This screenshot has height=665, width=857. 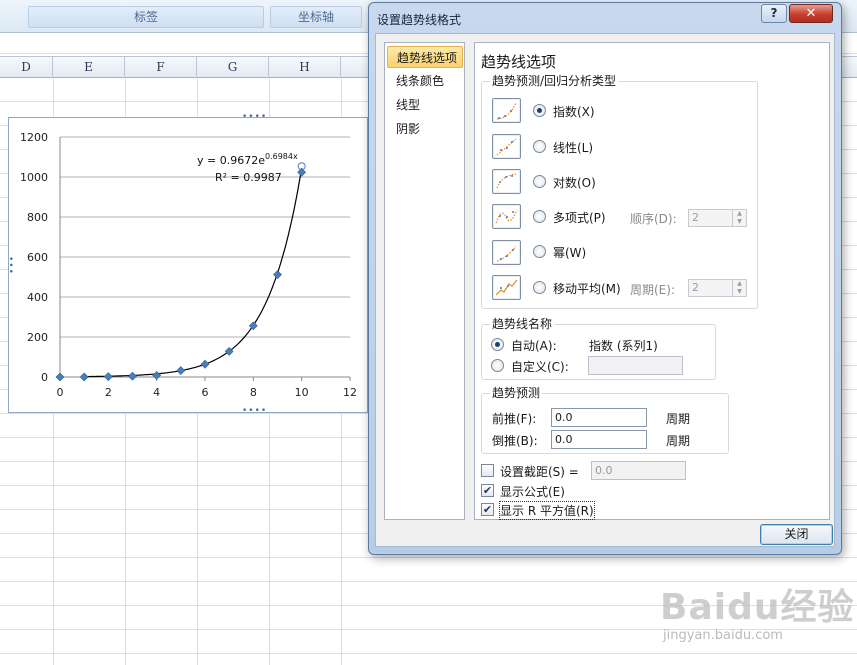 I want to click on logarithmic-trend-icon, so click(x=506, y=181).